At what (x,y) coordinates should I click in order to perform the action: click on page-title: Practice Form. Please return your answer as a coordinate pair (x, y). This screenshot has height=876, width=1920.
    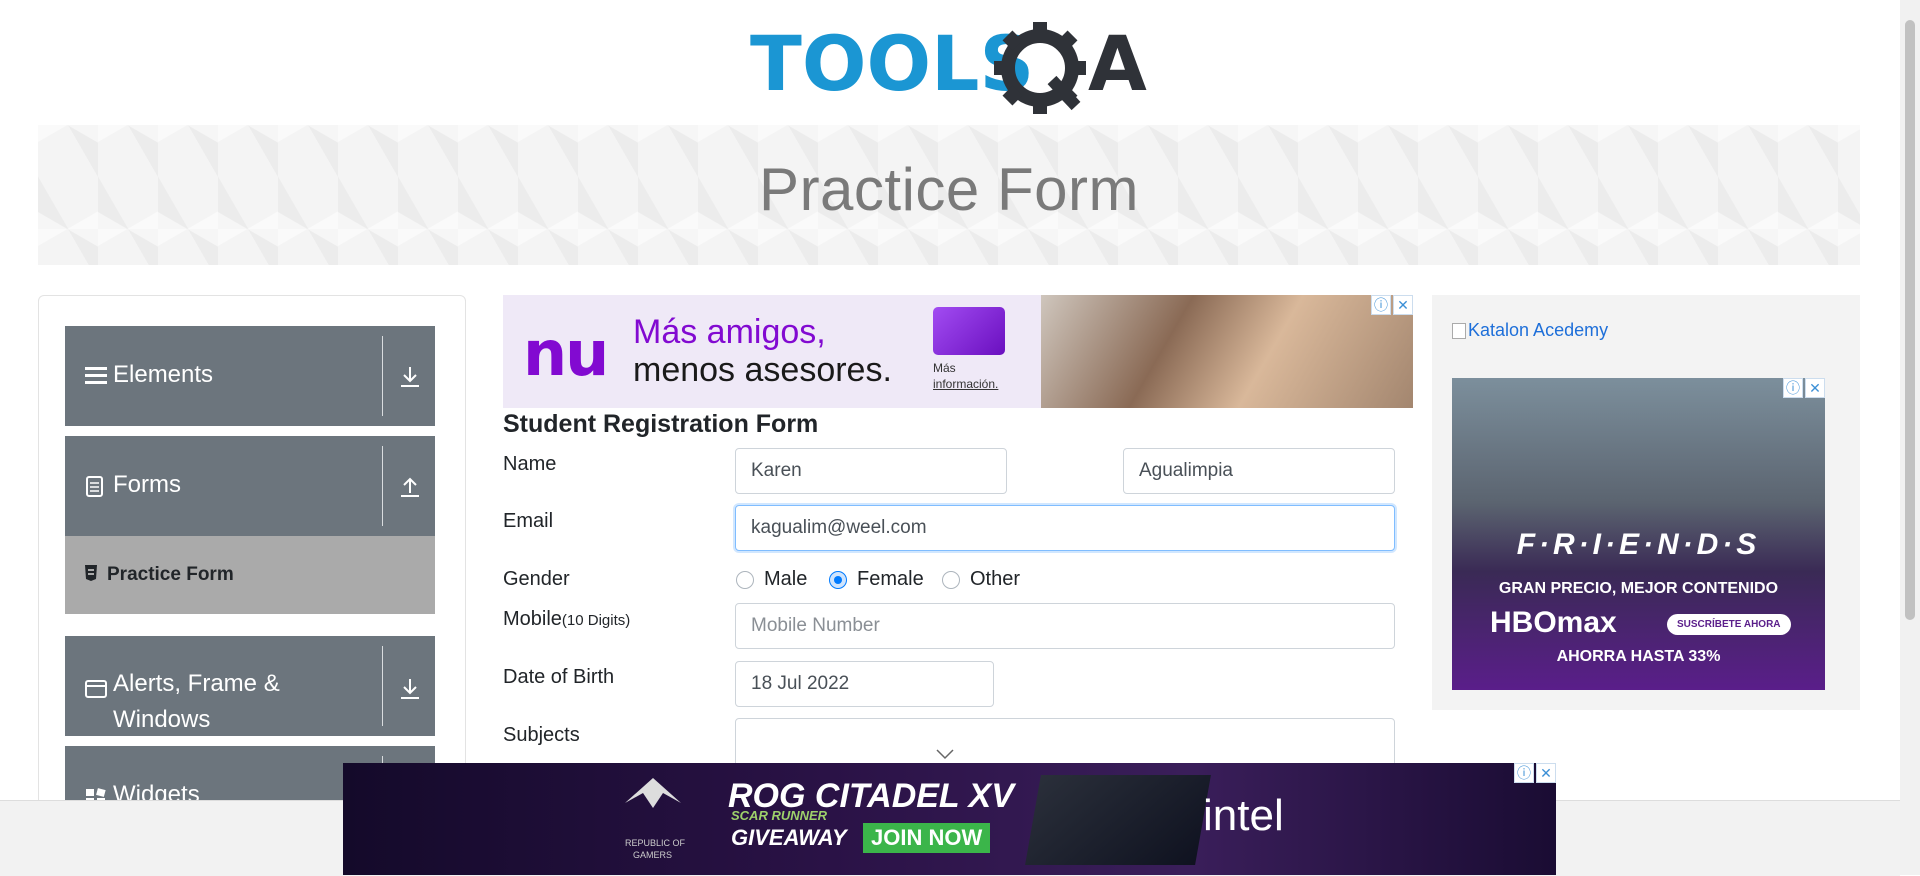
    Looking at the image, I should click on (949, 189).